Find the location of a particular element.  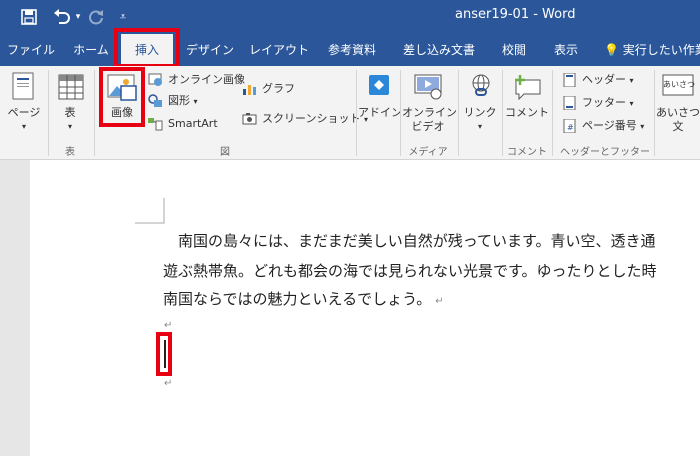

shapes-button: 図形 ▾ is located at coordinates (173, 101).